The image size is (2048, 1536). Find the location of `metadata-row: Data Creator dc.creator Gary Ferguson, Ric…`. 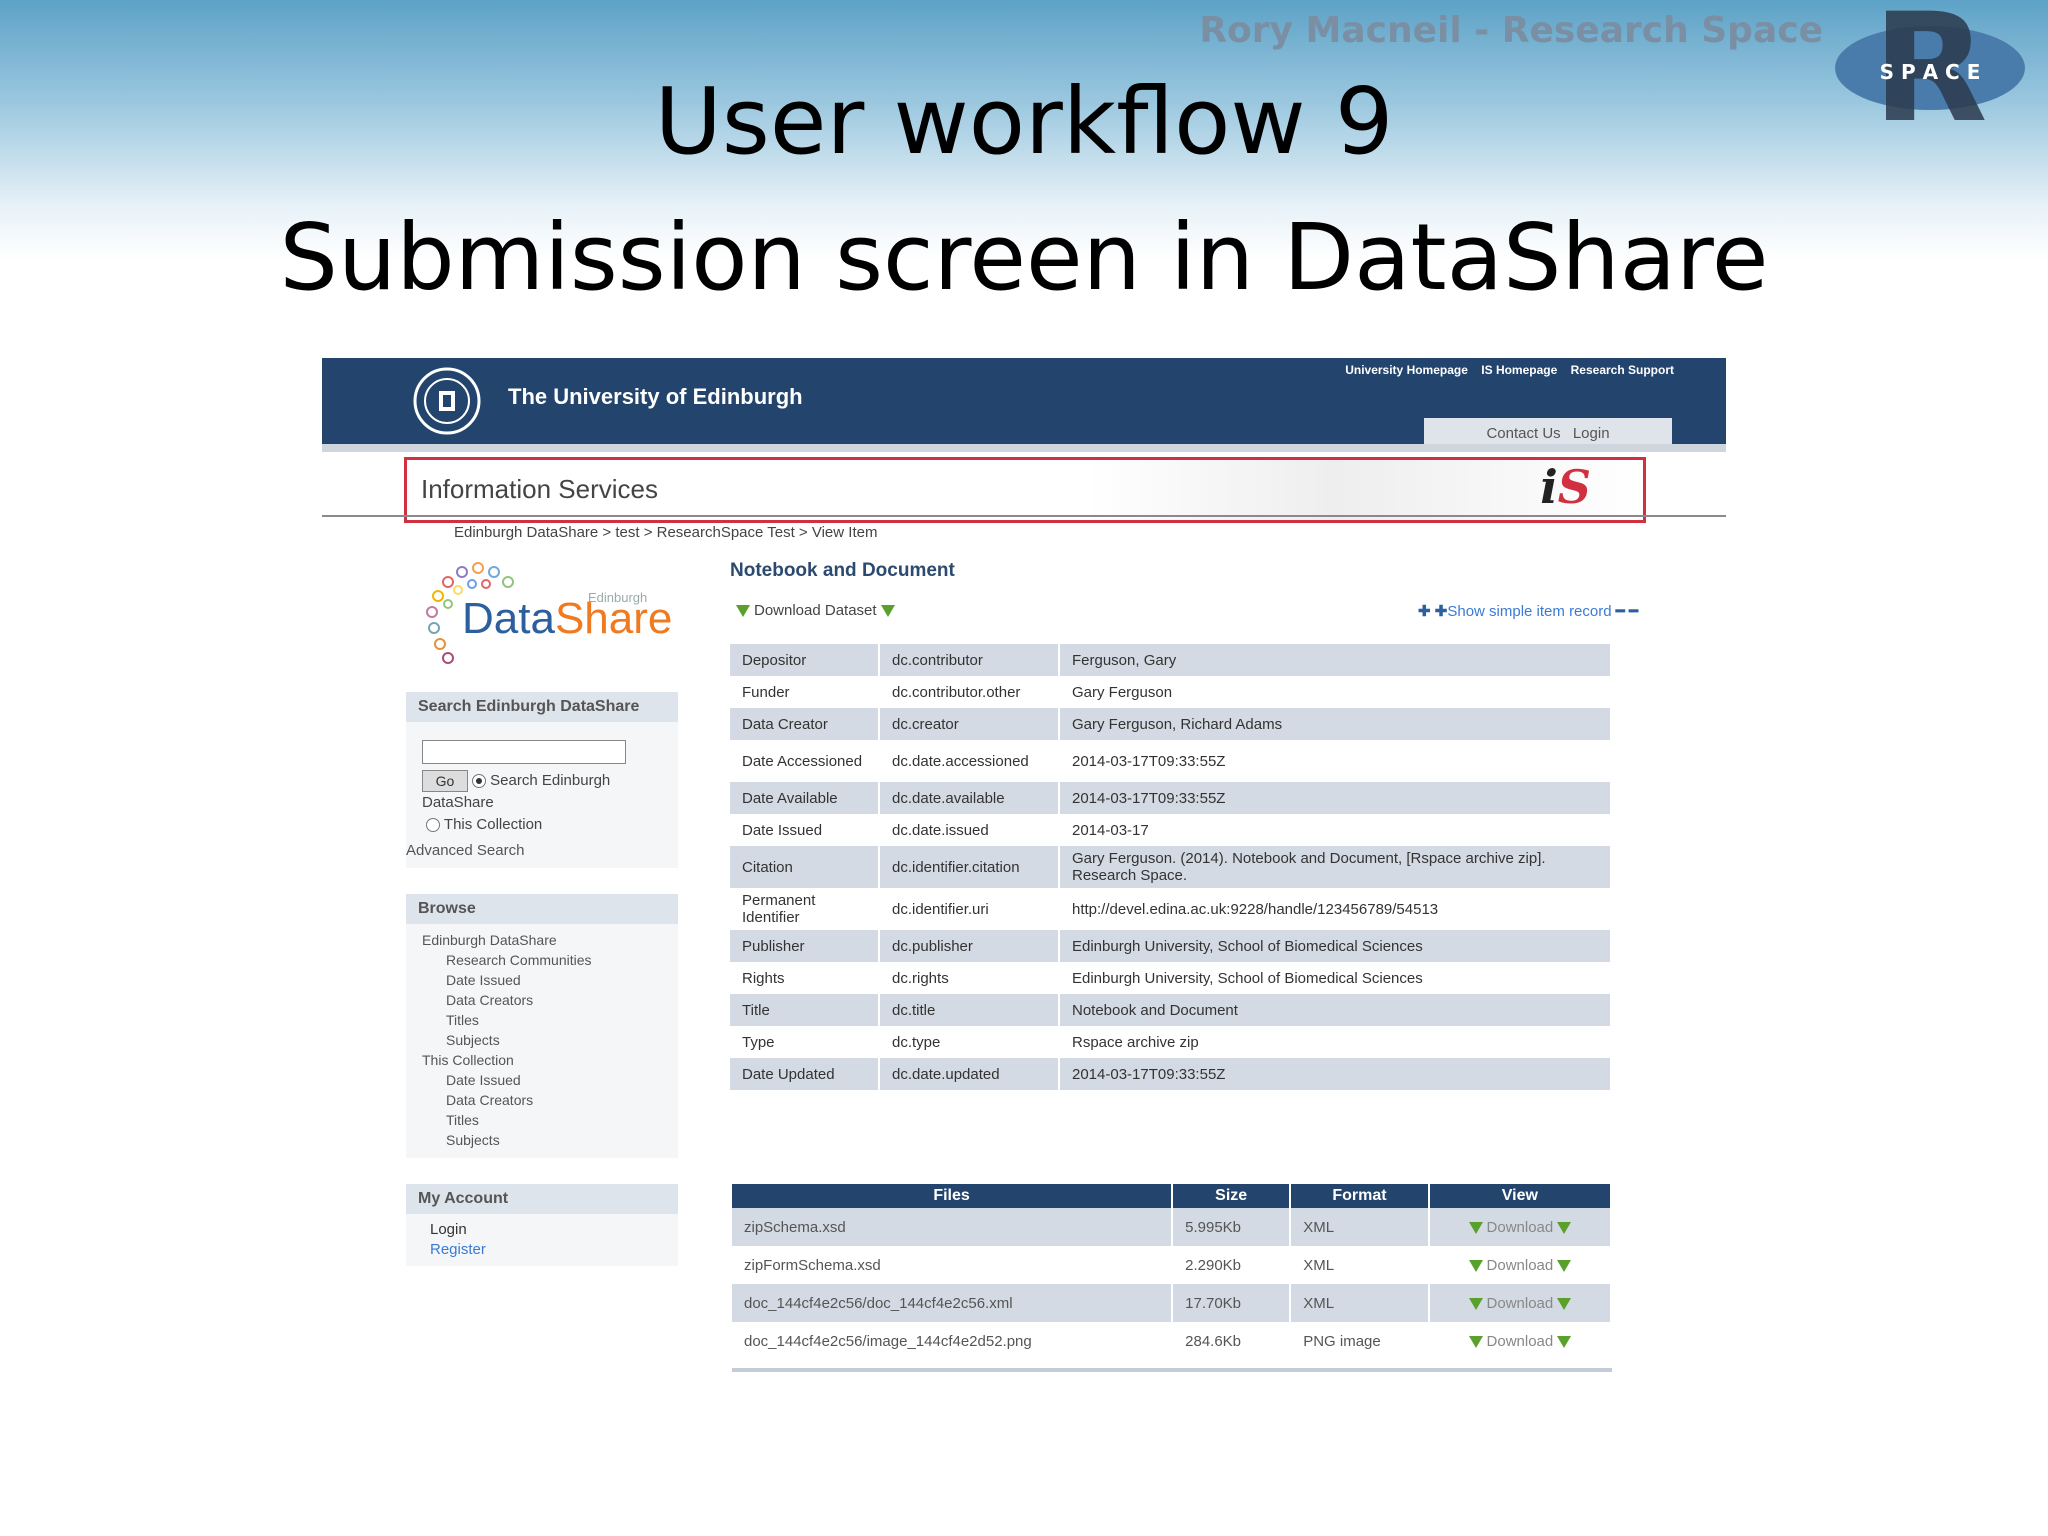

metadata-row: Data Creator dc.creator Gary Ferguson, Ric… is located at coordinates (1171, 724).